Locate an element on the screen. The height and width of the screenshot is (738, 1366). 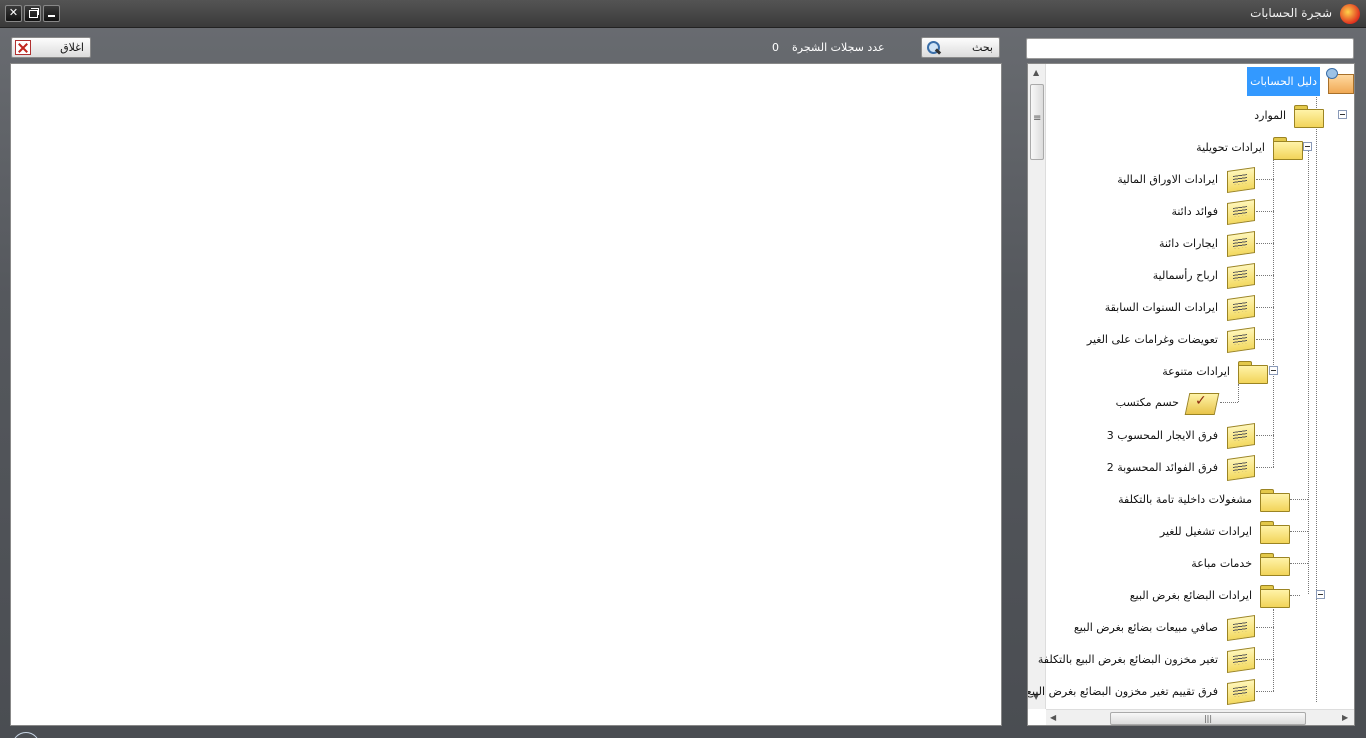
minimize-window-button is located at coordinates (51, 13).